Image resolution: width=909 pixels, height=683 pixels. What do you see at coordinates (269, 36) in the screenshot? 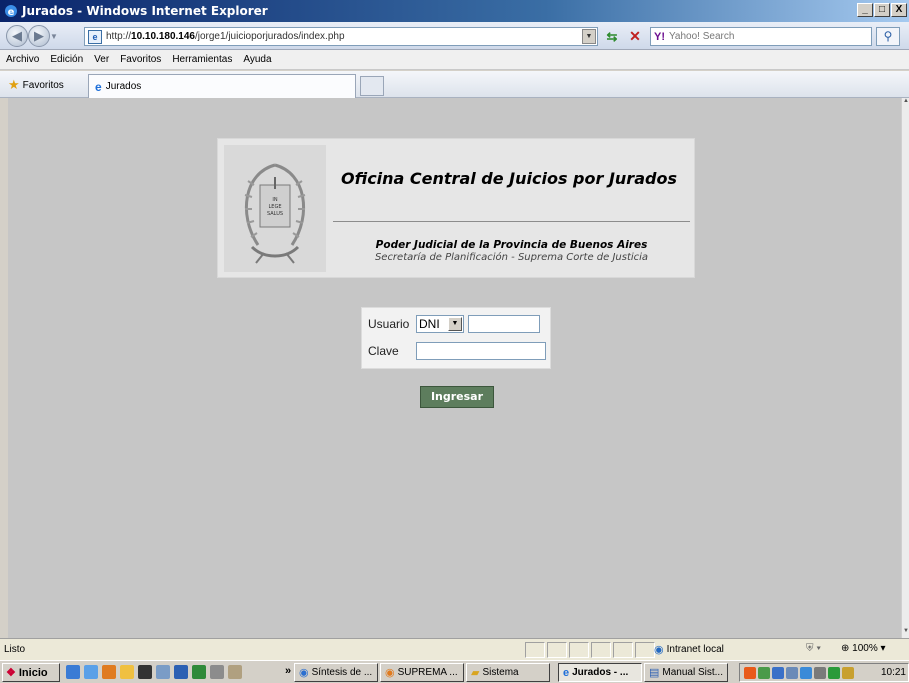
I see `url-path: /jorge1/juicioporjurados/index.php` at bounding box center [269, 36].